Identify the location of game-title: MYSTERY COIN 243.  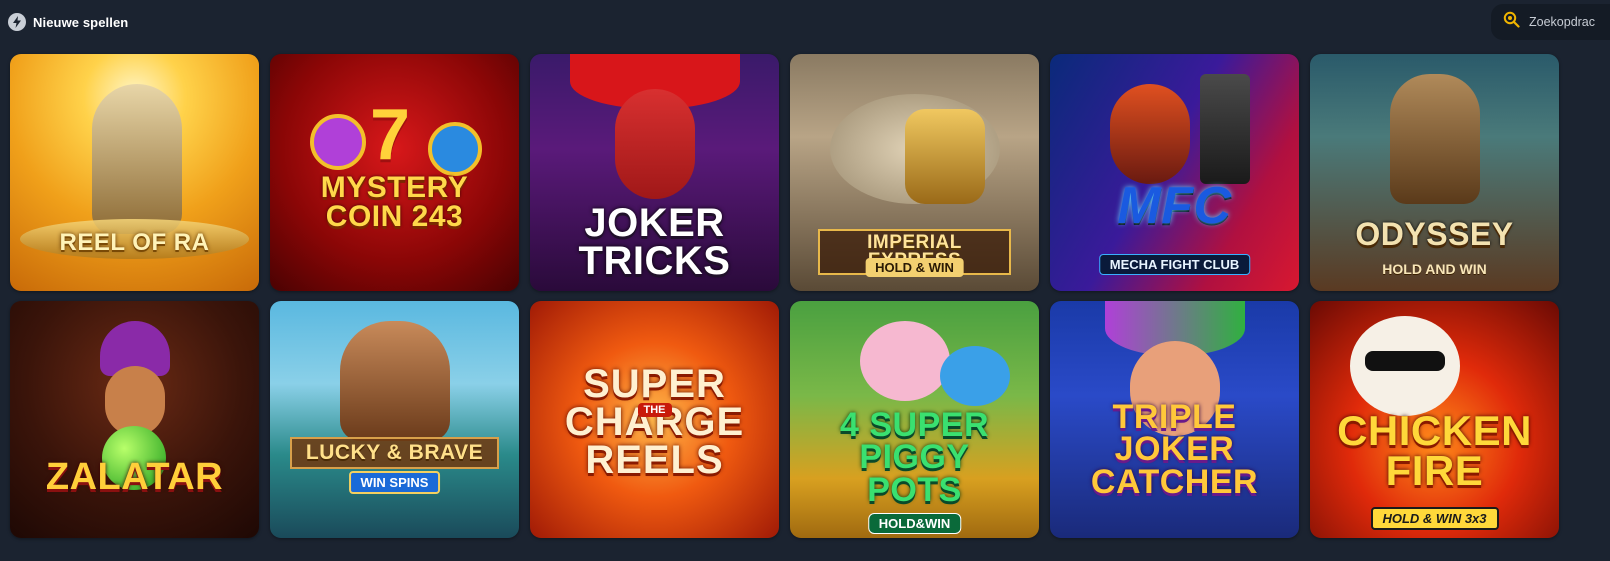
(394, 202).